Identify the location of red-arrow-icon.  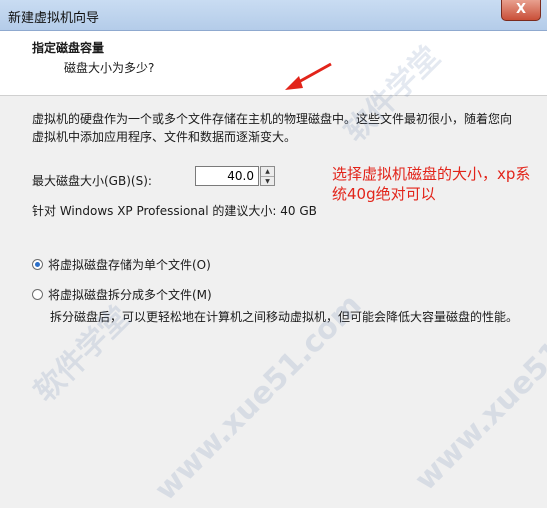
(308, 76).